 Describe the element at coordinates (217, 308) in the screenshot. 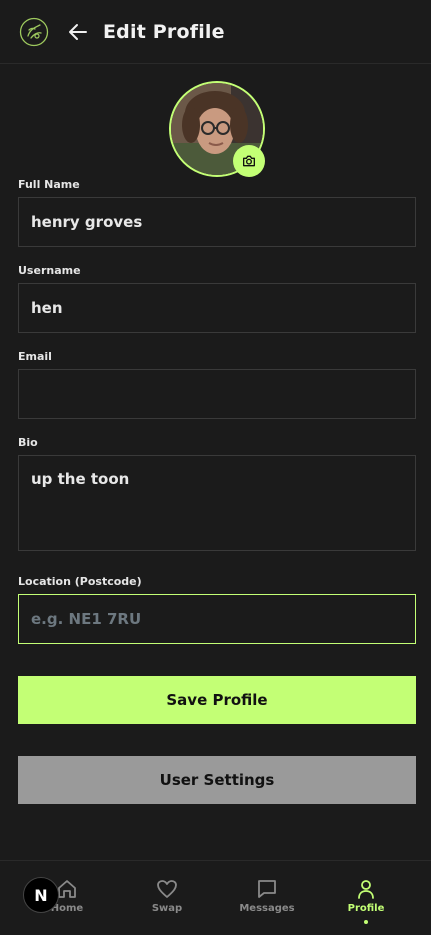

I see `username-field: hen` at that location.